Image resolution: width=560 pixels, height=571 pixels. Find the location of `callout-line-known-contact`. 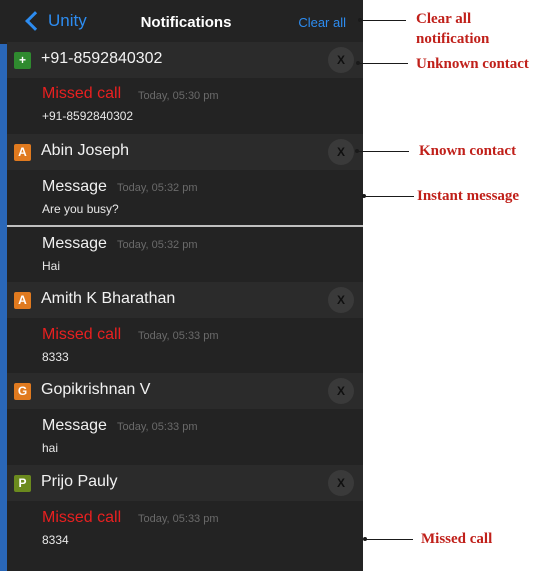

callout-line-known-contact is located at coordinates (383, 151).